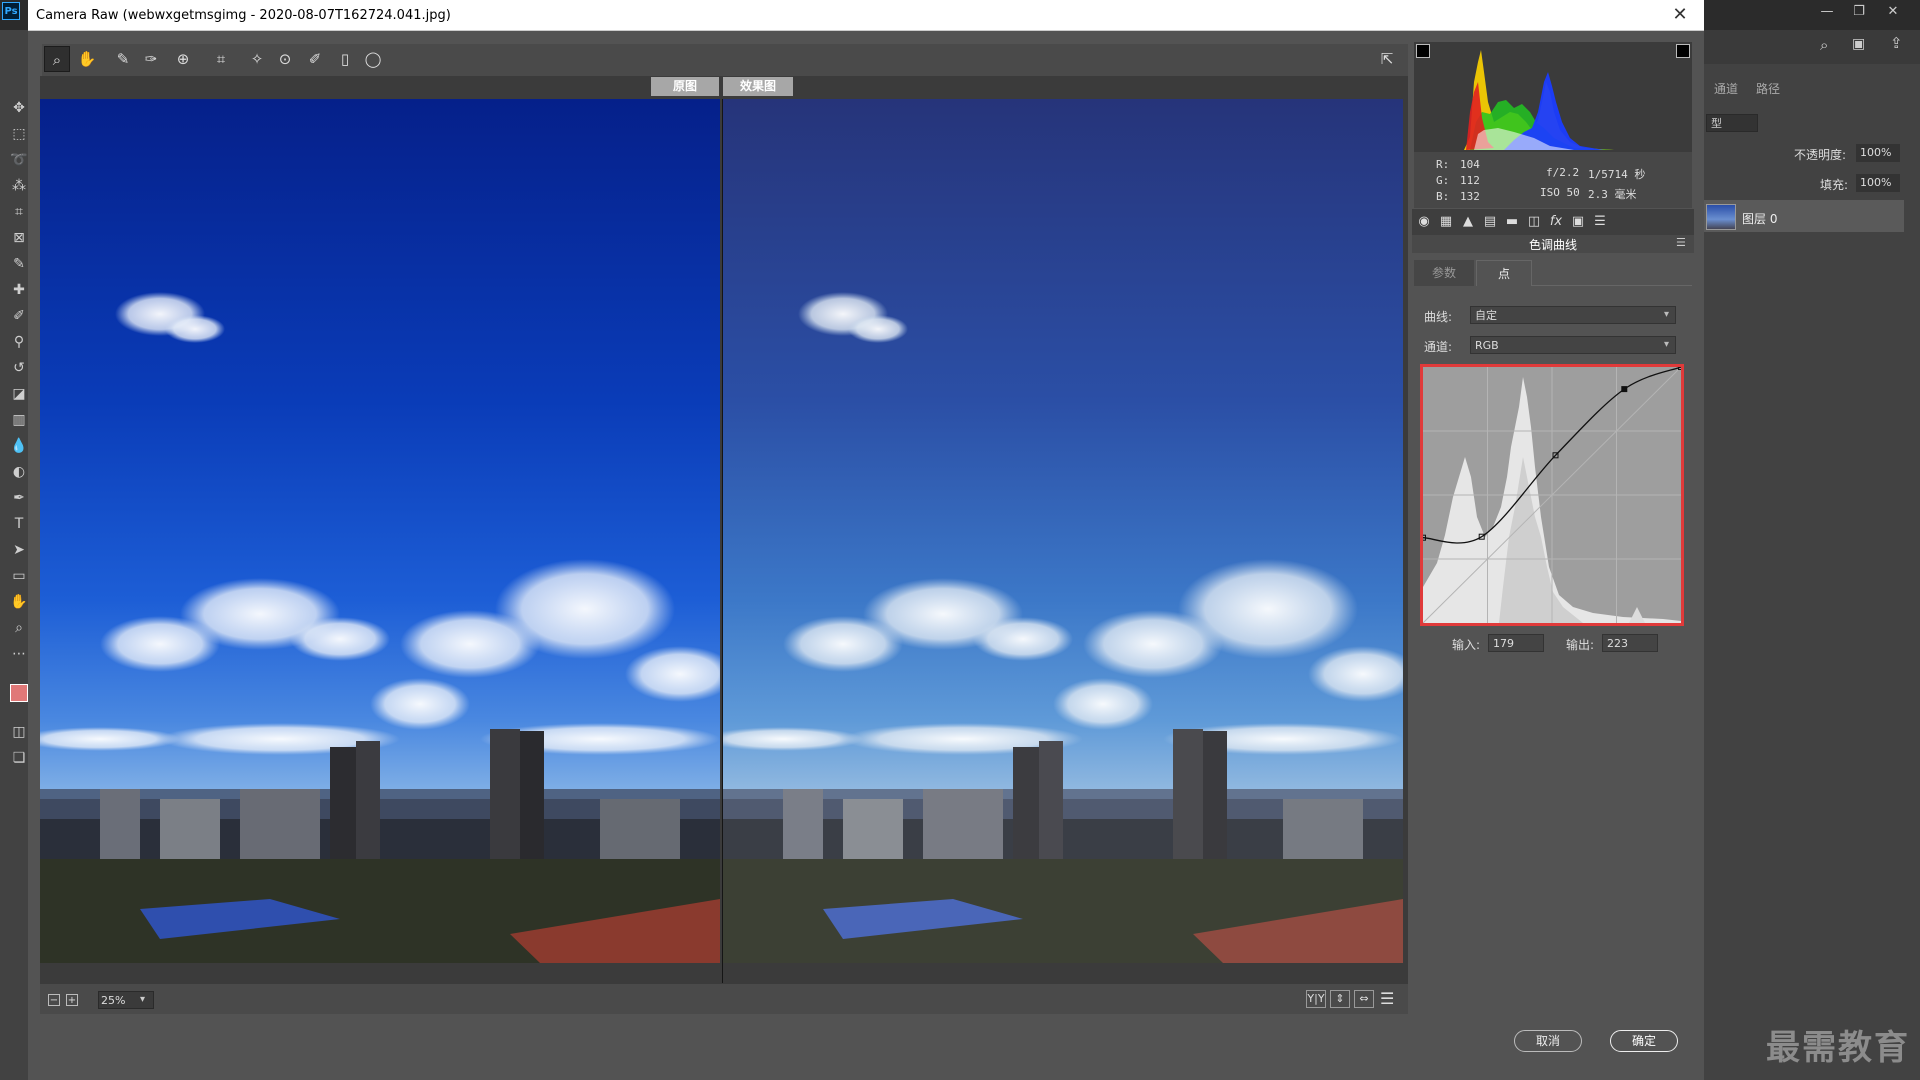 The width and height of the screenshot is (1920, 1080). What do you see at coordinates (758, 86) in the screenshot?
I see `after-label: 效果图` at bounding box center [758, 86].